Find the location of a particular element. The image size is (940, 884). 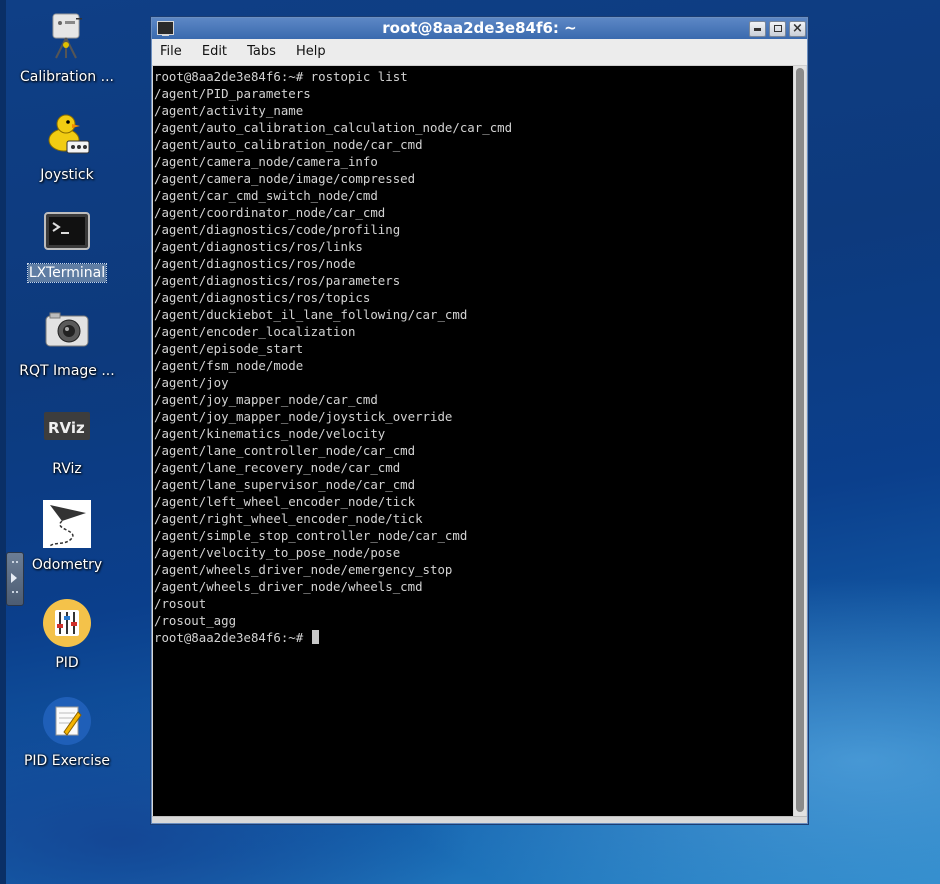

terminal-line: /agent/joy_mapper_node/joystick_override is located at coordinates (303, 416).